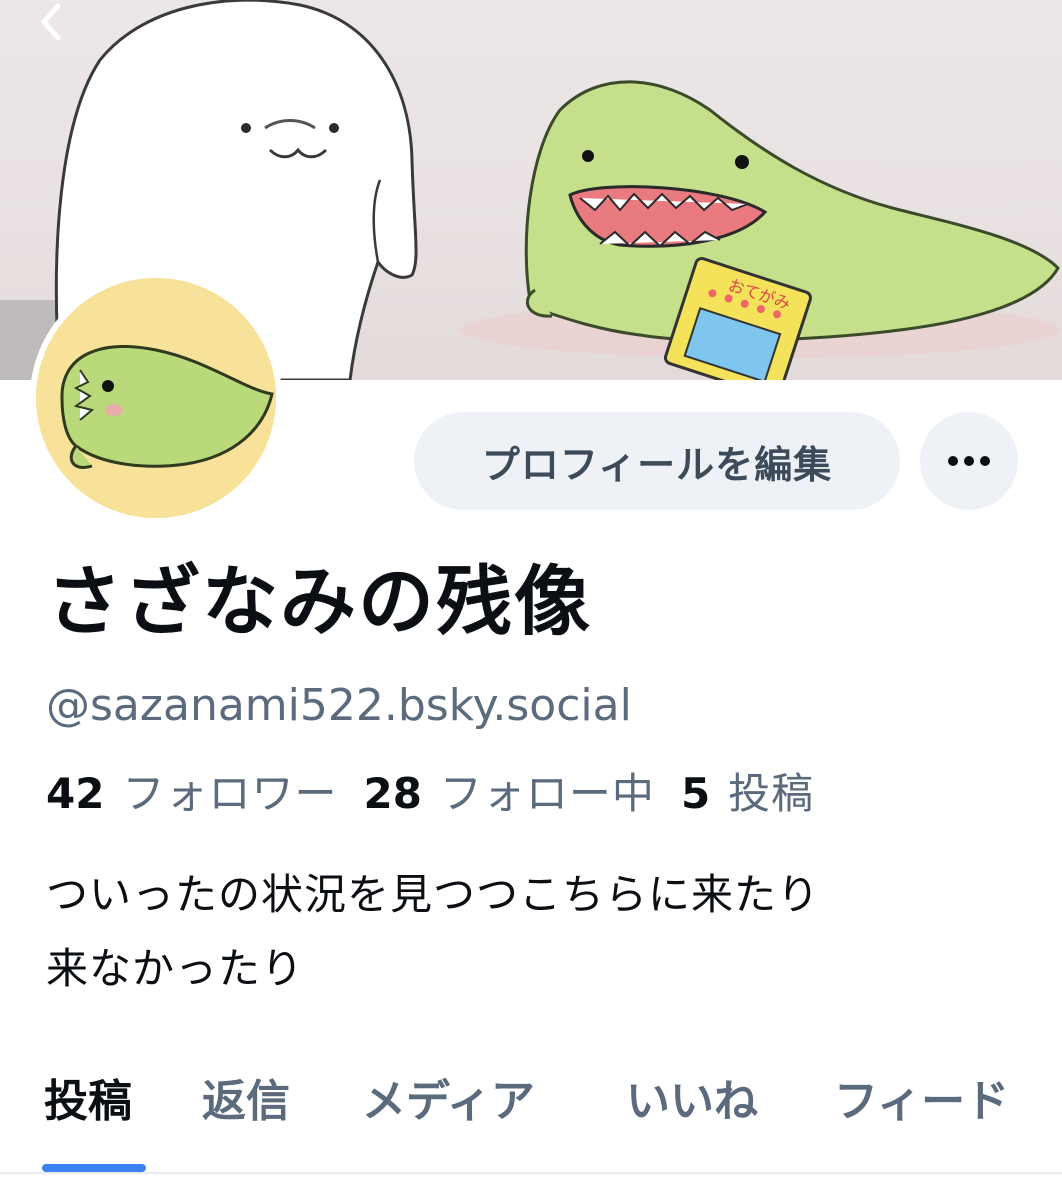 This screenshot has width=1062, height=1200. Describe the element at coordinates (695, 793) in the screenshot. I see `posts-count: 5` at that location.